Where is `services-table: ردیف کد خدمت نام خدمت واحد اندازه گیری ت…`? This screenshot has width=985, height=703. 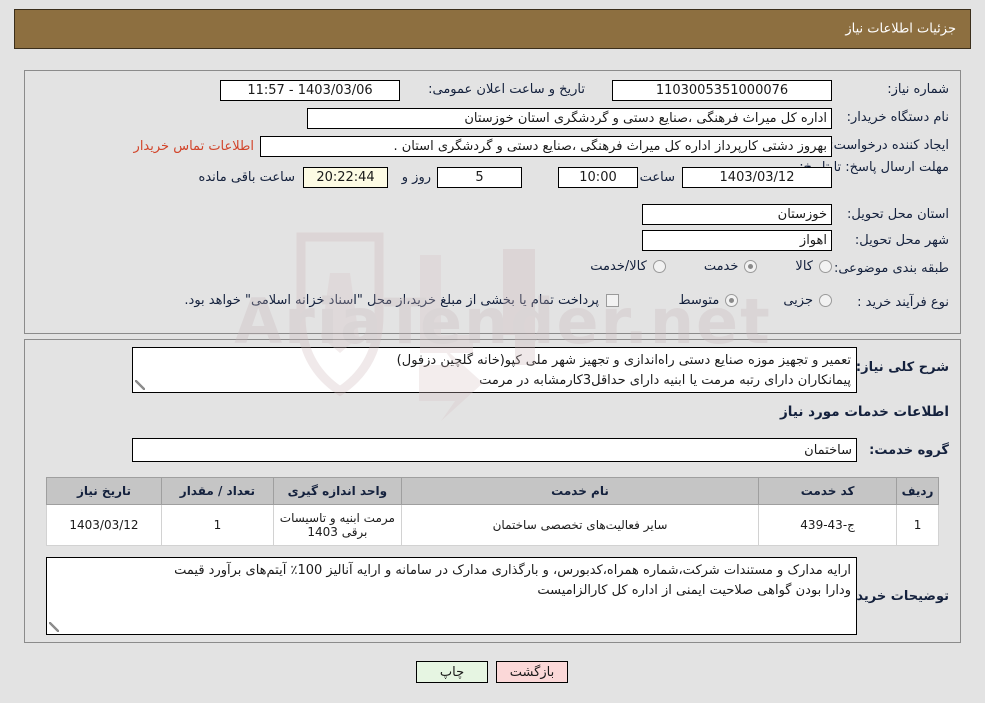 services-table: ردیف کد خدمت نام خدمت واحد اندازه گیری ت… is located at coordinates (492, 511).